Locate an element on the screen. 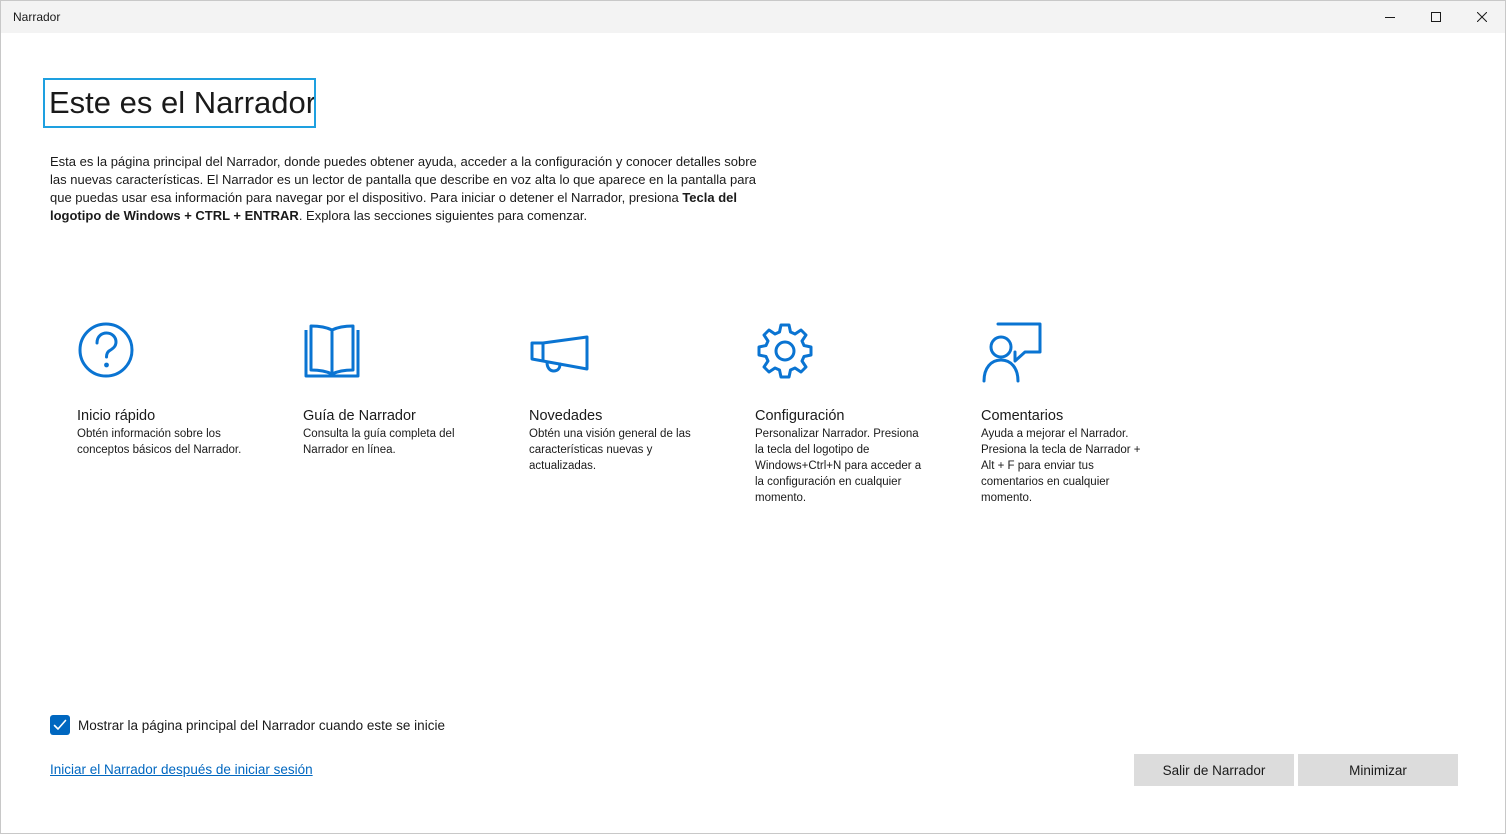  maximize-icon is located at coordinates (1436, 17).